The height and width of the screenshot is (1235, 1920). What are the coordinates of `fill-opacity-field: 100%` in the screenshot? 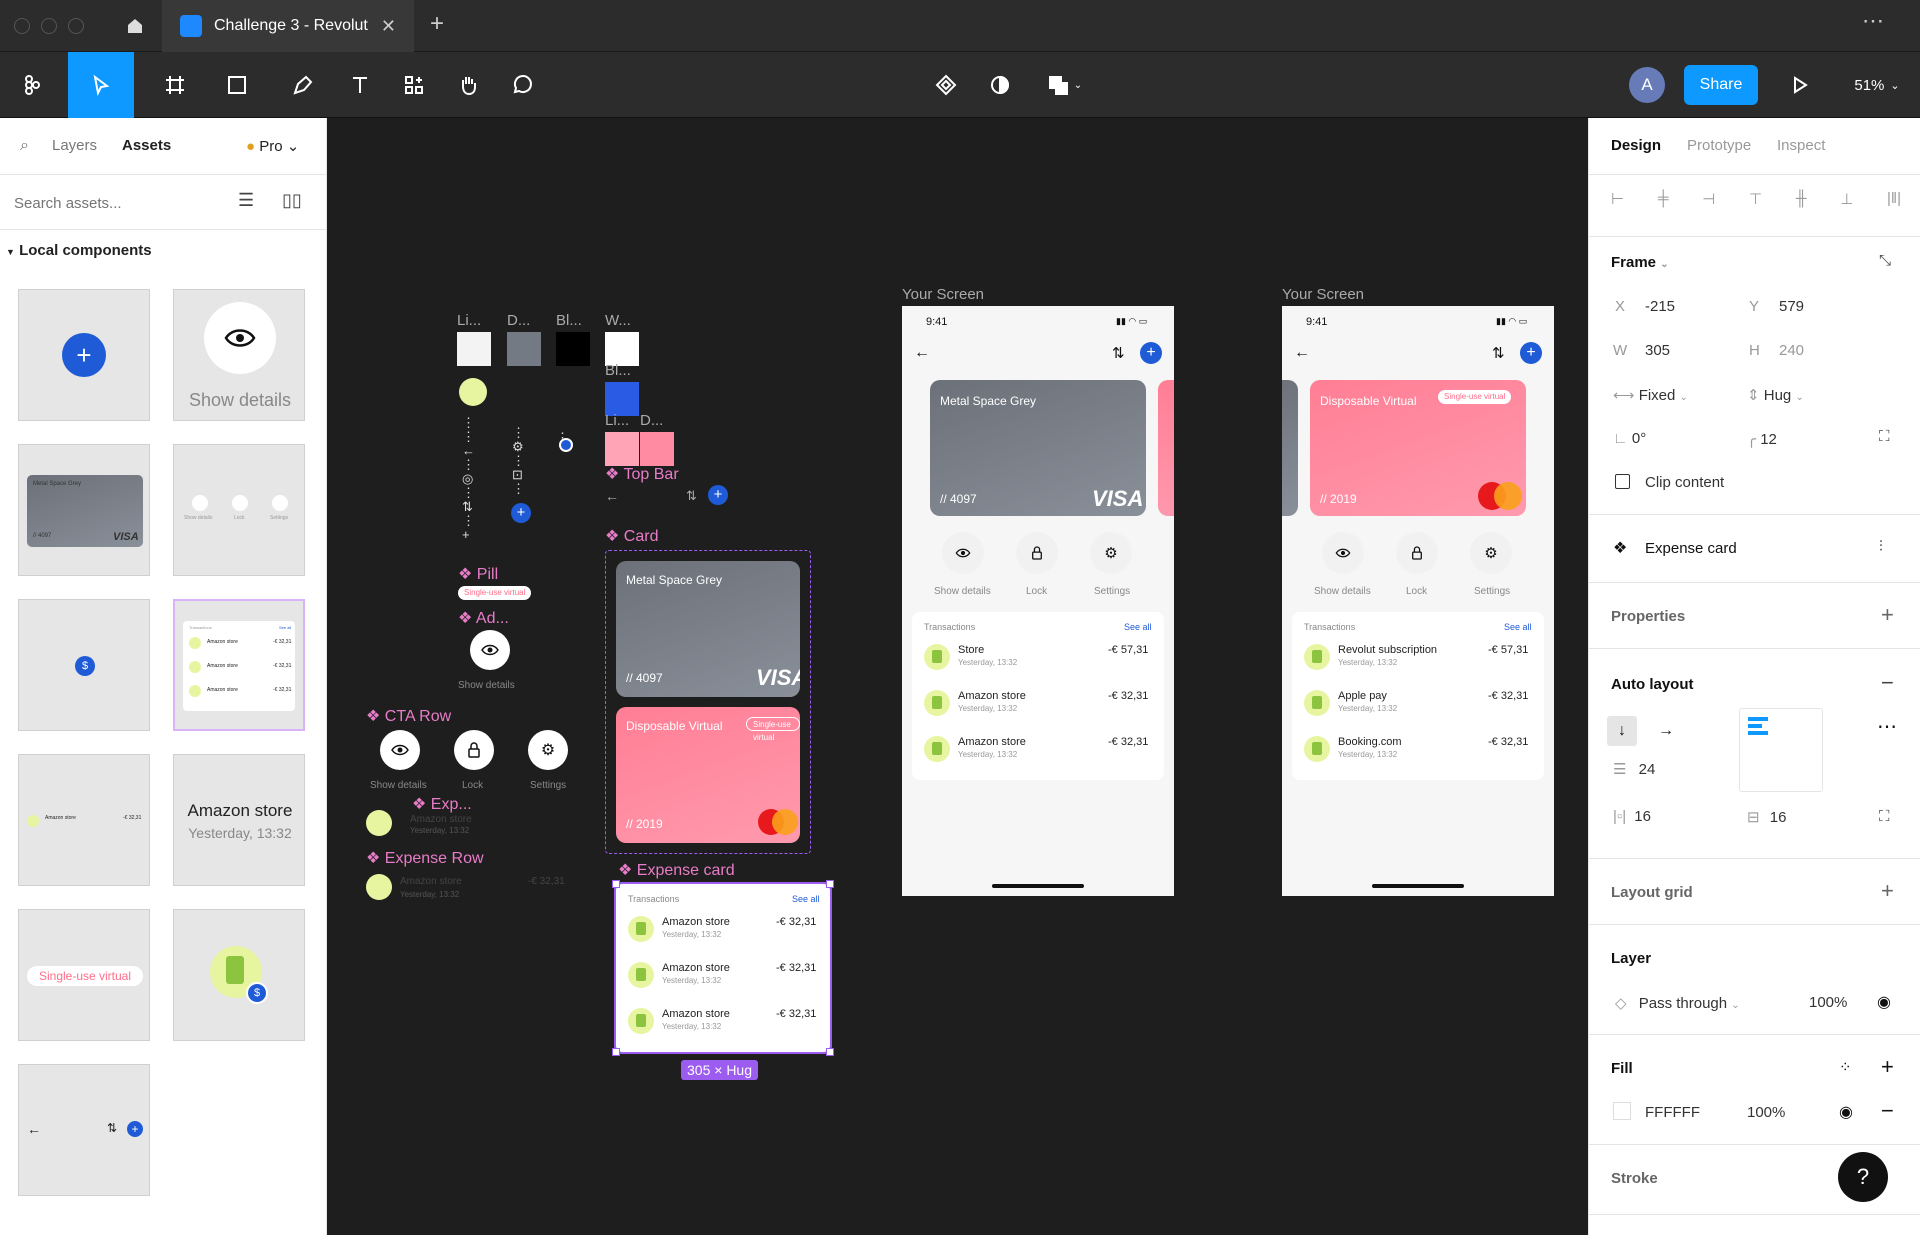 It's located at (1766, 1112).